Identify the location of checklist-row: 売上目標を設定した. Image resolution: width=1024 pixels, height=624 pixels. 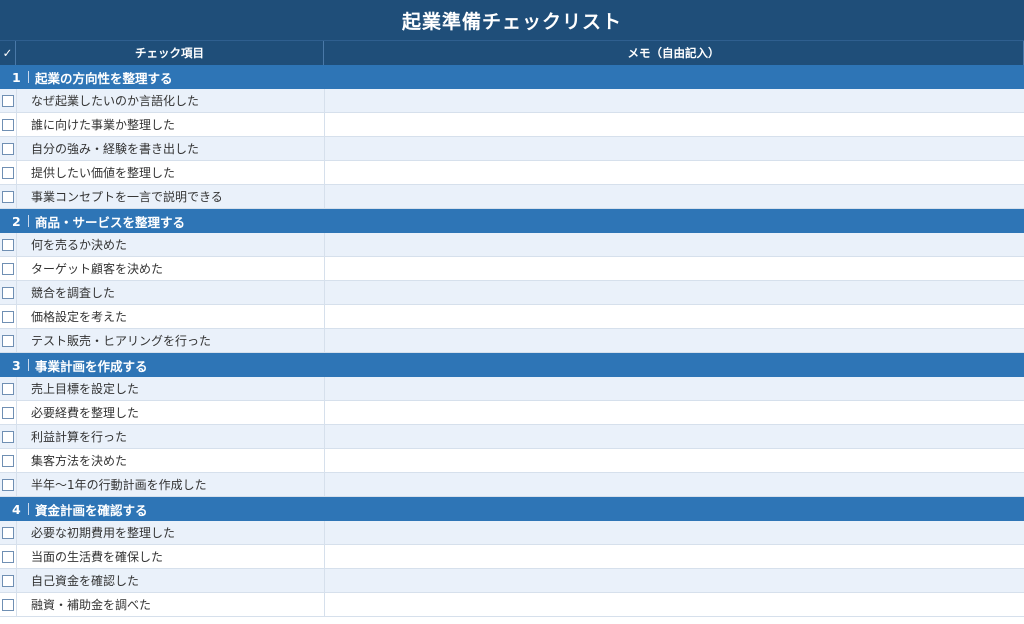
(512, 389).